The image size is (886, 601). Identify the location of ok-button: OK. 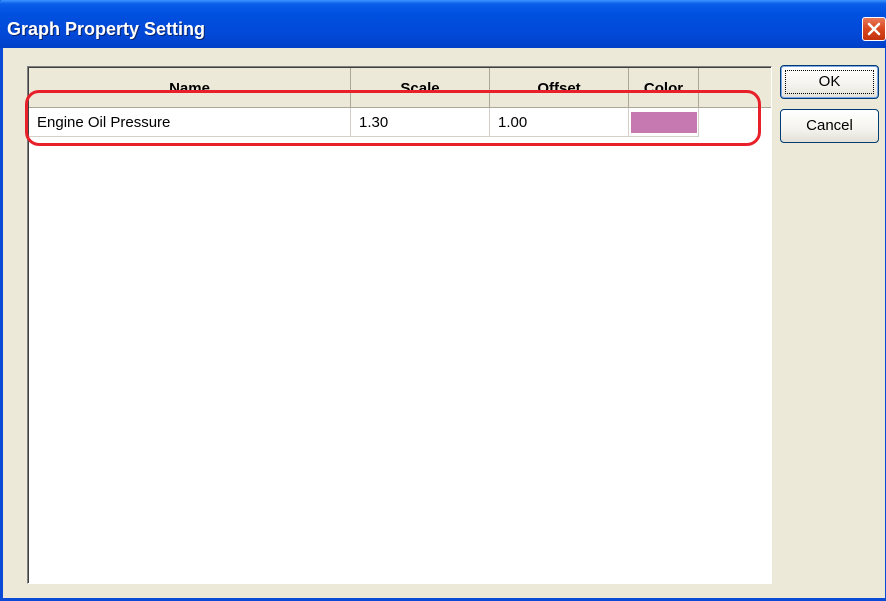
(829, 82).